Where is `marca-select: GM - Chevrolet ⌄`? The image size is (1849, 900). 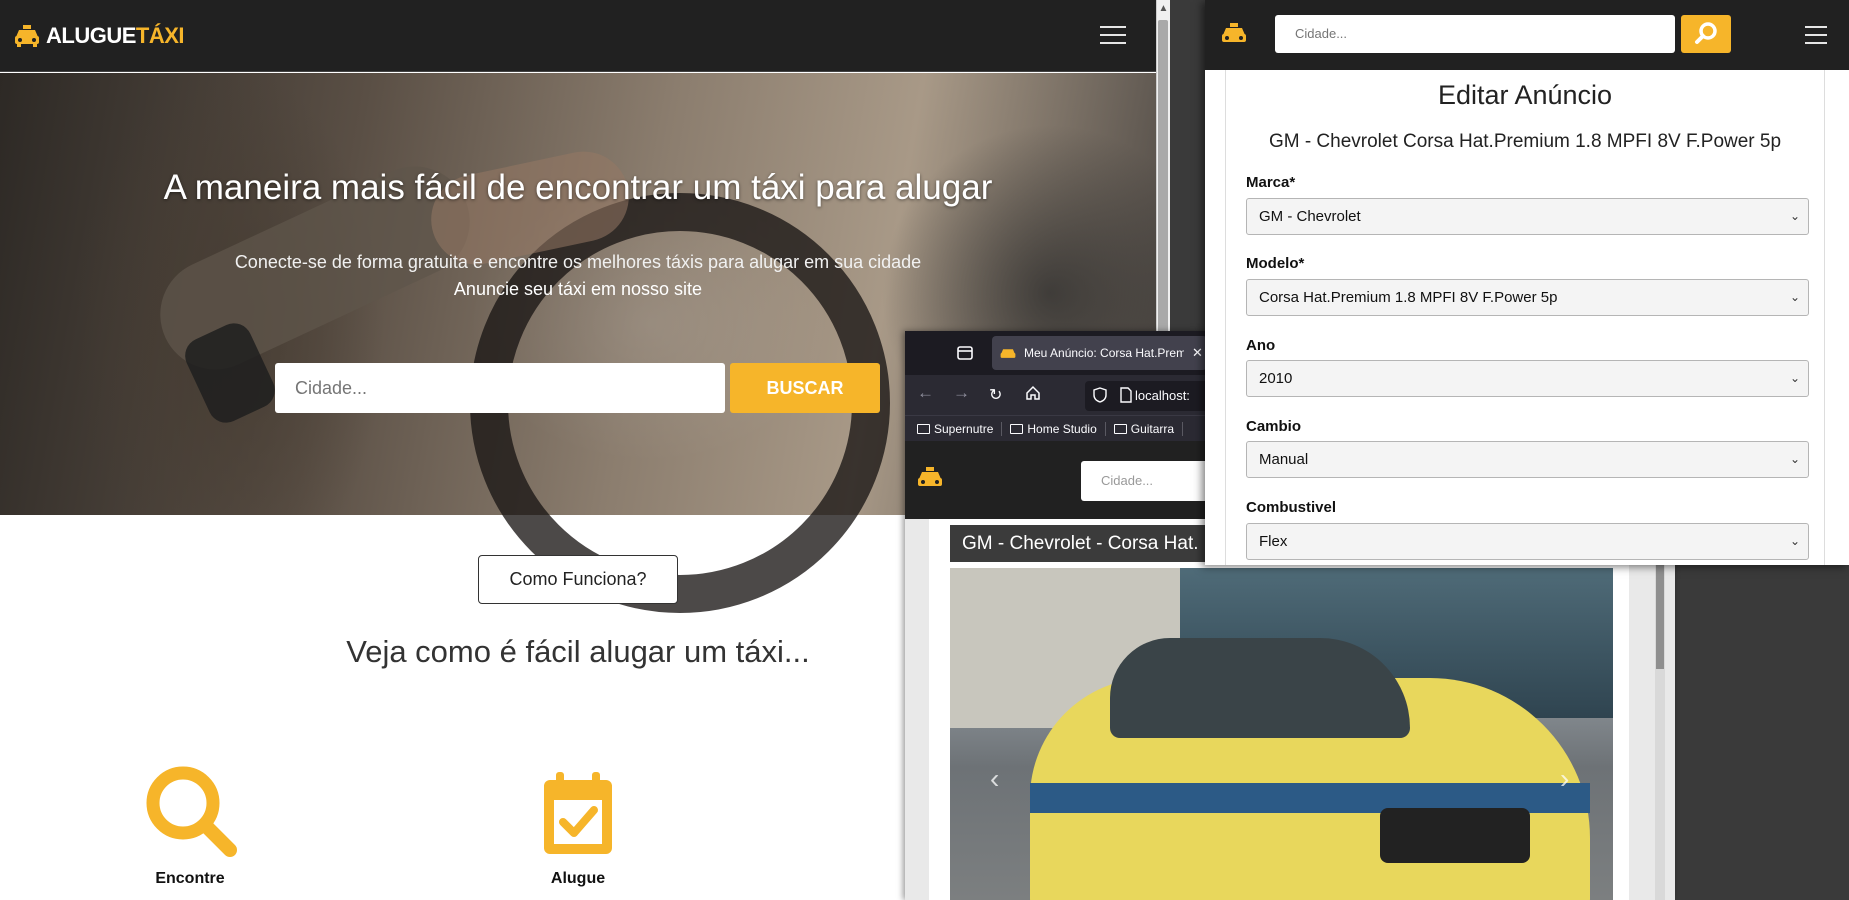
marca-select: GM - Chevrolet ⌄ is located at coordinates (1527, 216).